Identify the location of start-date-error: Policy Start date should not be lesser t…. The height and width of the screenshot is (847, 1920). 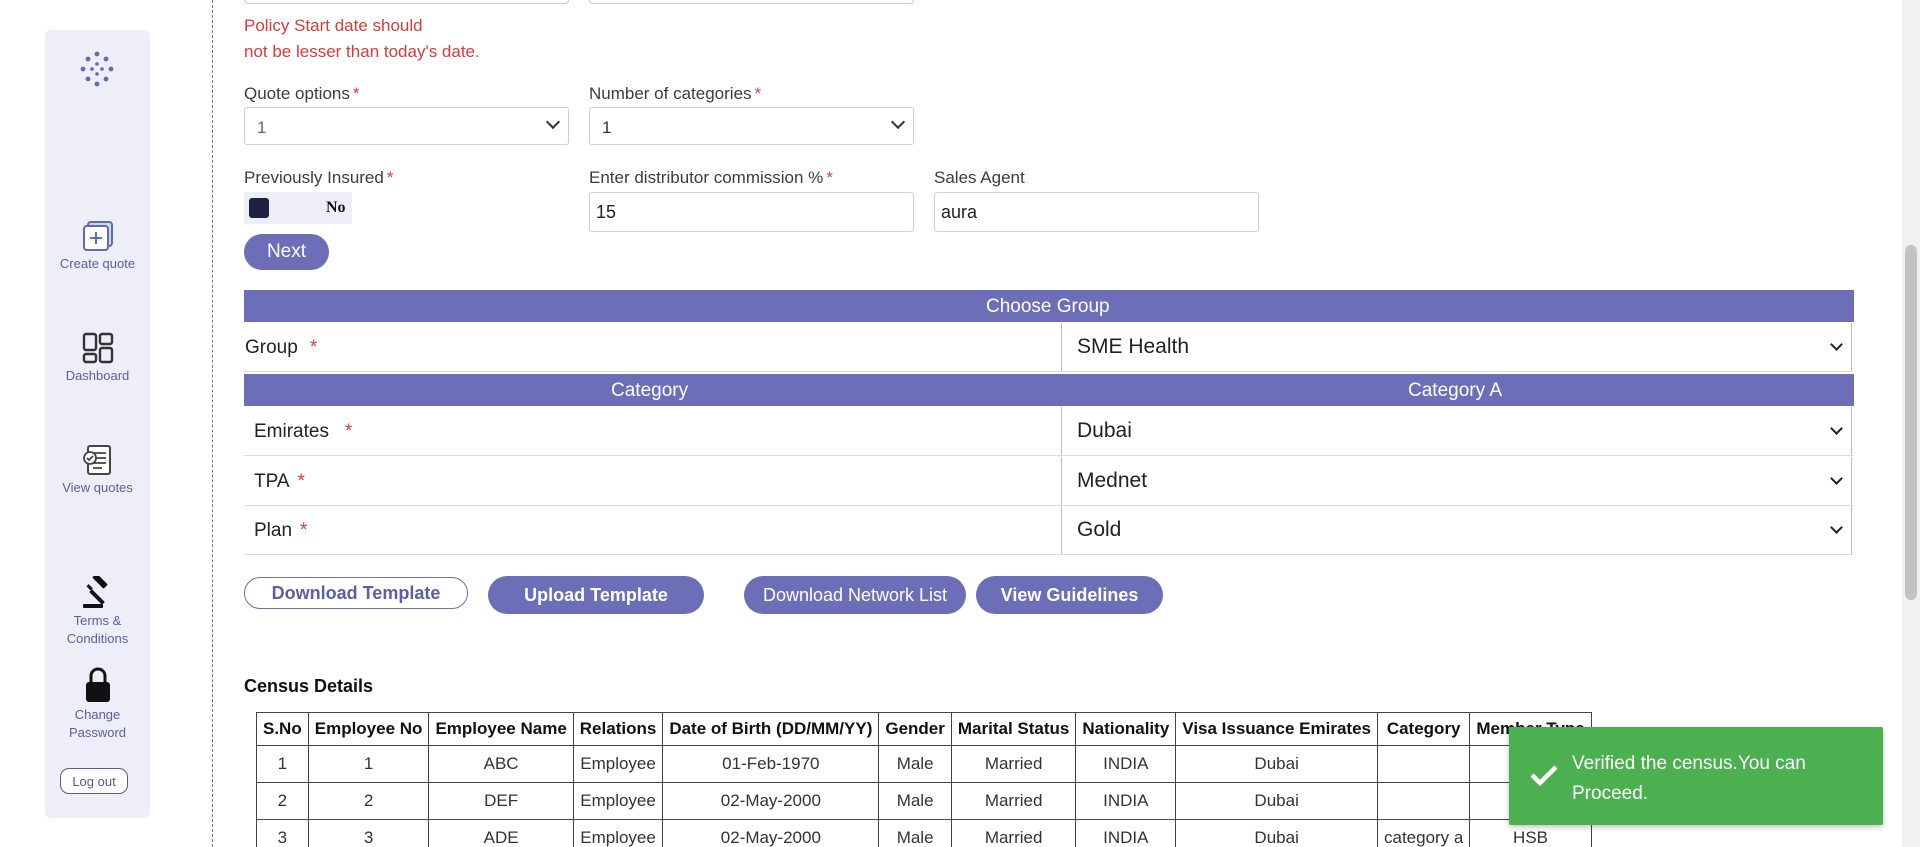
(362, 39).